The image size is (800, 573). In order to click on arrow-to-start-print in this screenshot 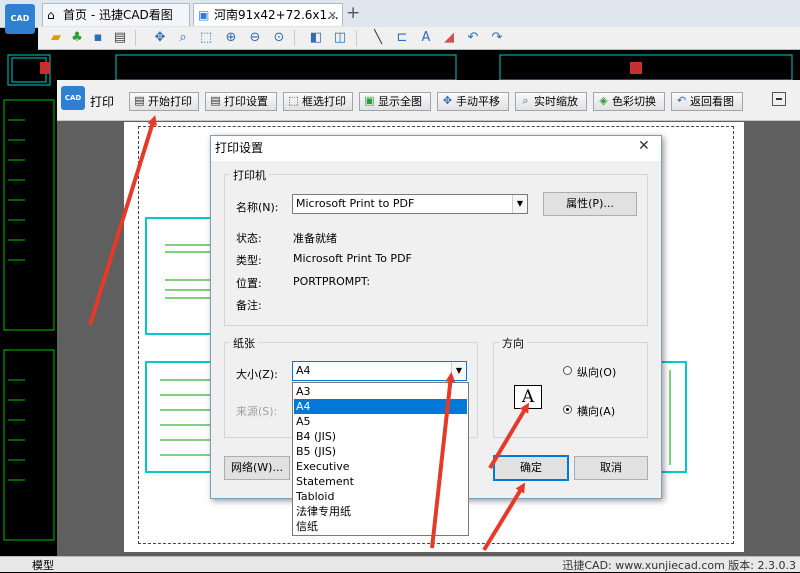, I will do `click(122, 220)`.